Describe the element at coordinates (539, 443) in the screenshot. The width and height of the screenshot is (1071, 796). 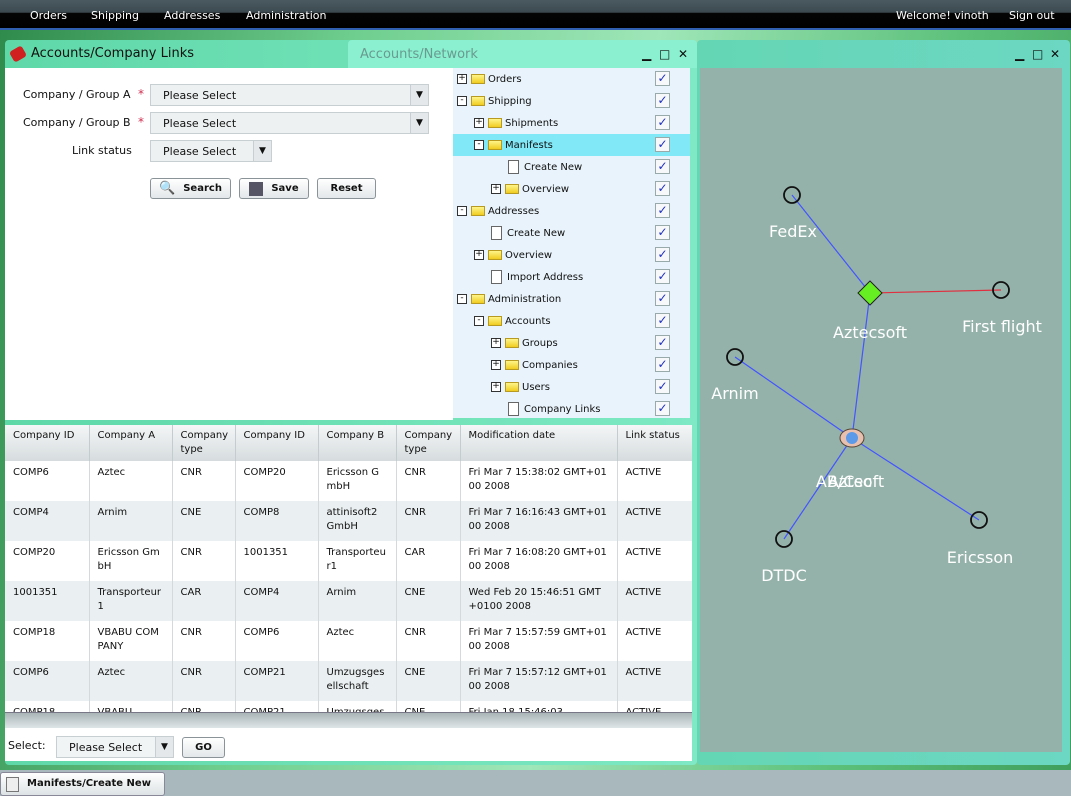
I see `column-header: Modification date` at that location.